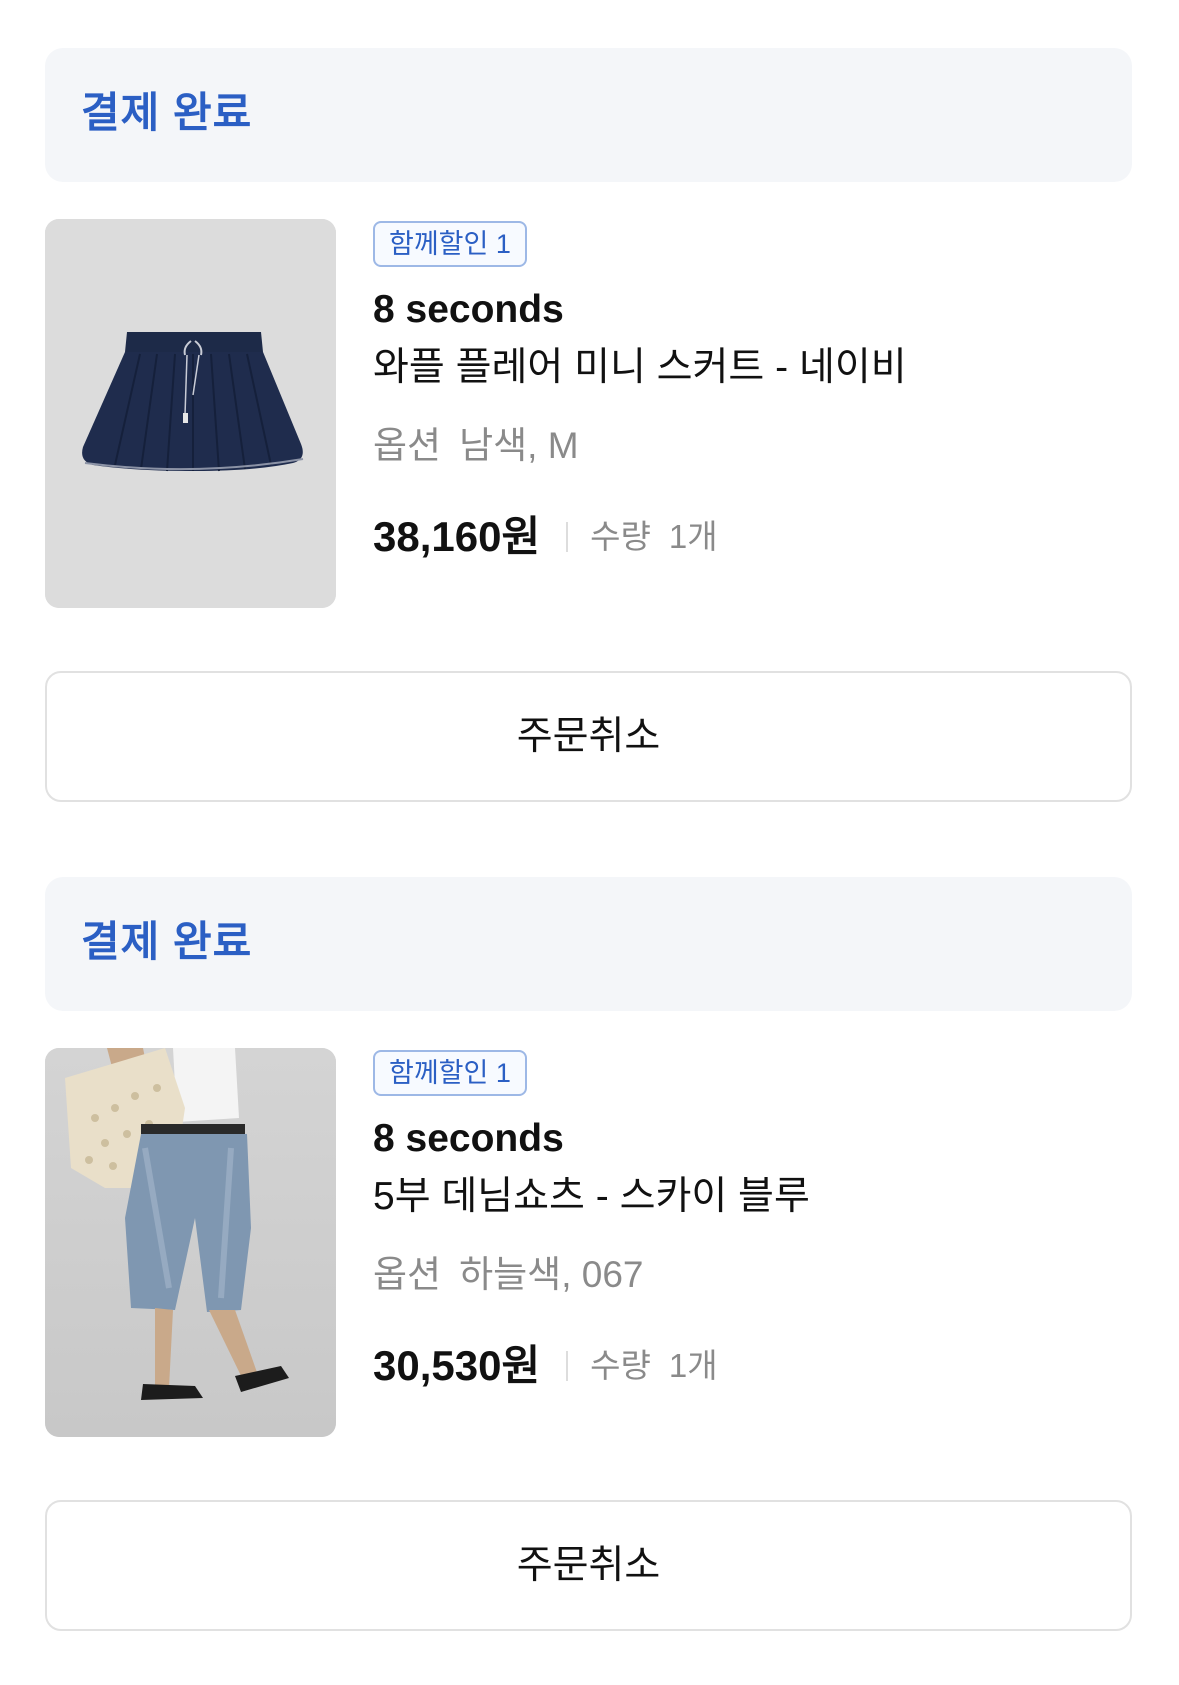 The image size is (1179, 1685). What do you see at coordinates (457, 1365) in the screenshot?
I see `price: 30,530원` at bounding box center [457, 1365].